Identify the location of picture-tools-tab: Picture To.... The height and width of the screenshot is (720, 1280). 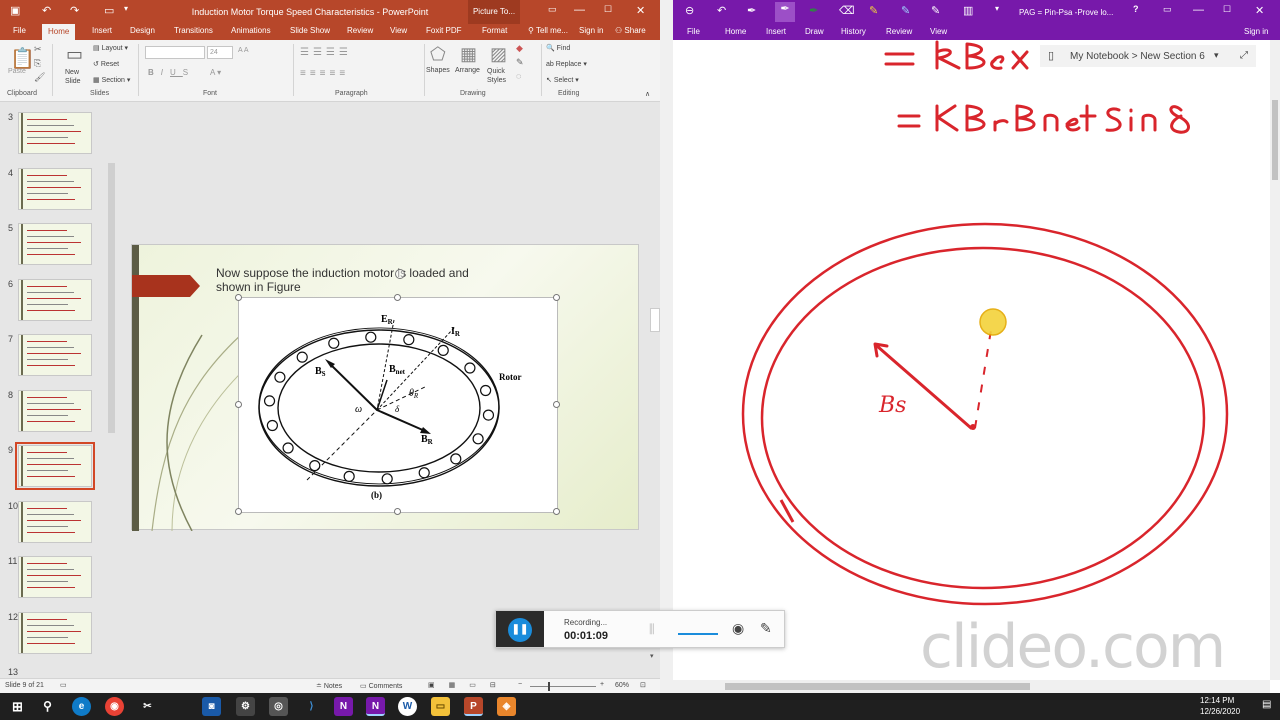
(494, 12).